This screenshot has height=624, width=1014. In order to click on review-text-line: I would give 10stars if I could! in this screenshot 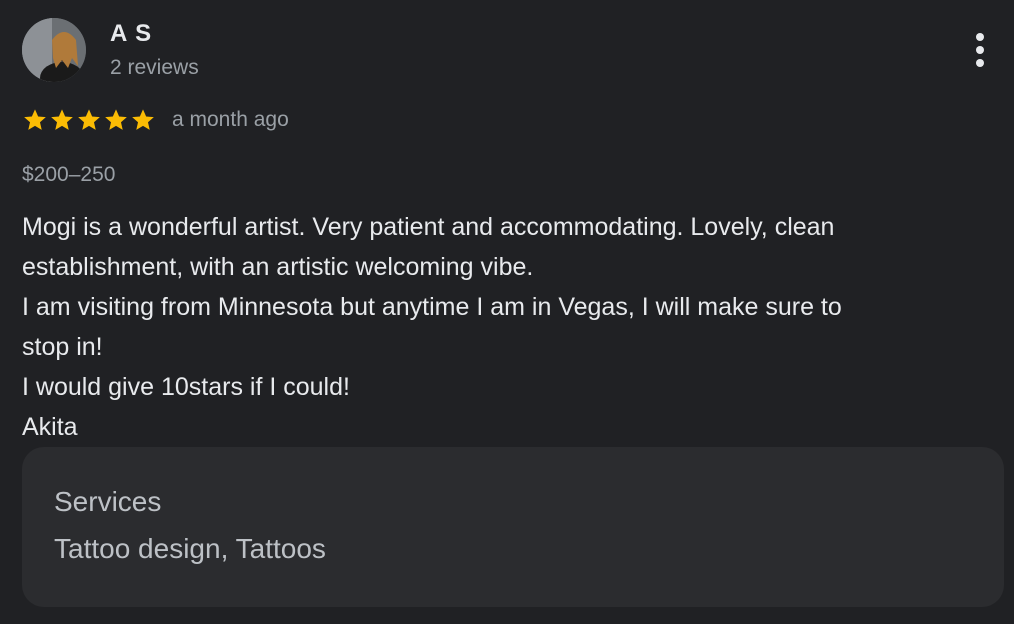, I will do `click(186, 387)`.